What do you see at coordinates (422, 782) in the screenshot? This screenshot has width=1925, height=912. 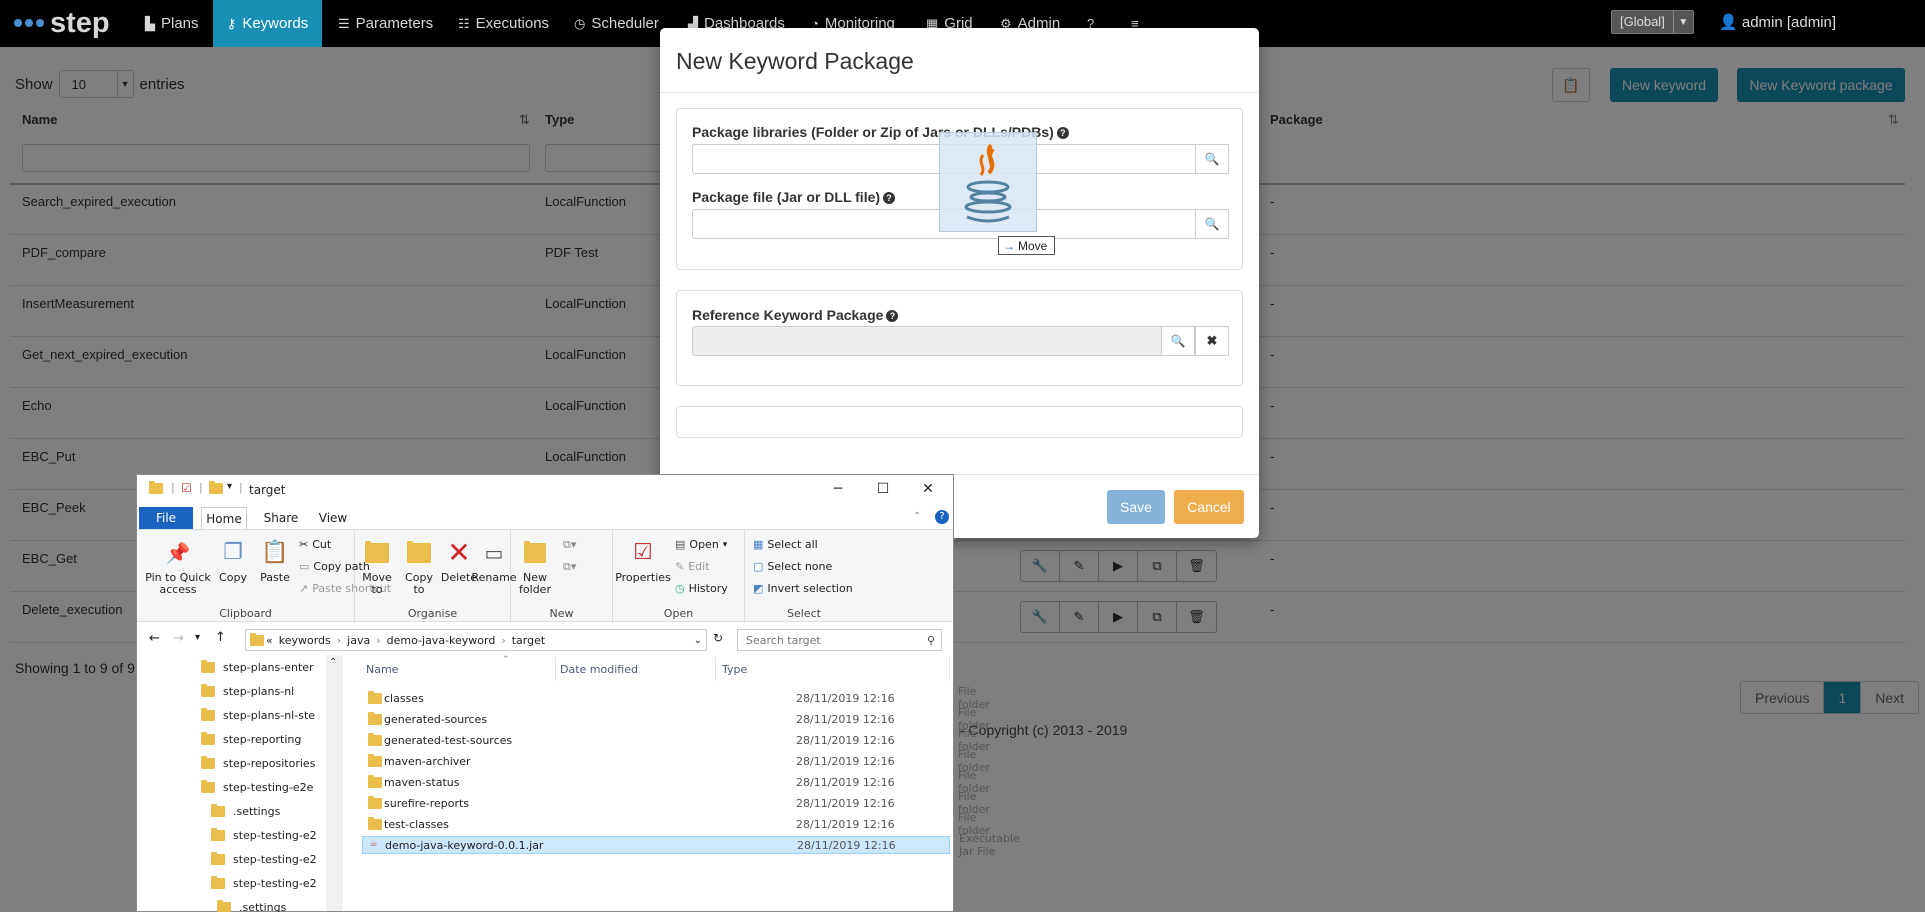 I see `file-name: maven-status` at bounding box center [422, 782].